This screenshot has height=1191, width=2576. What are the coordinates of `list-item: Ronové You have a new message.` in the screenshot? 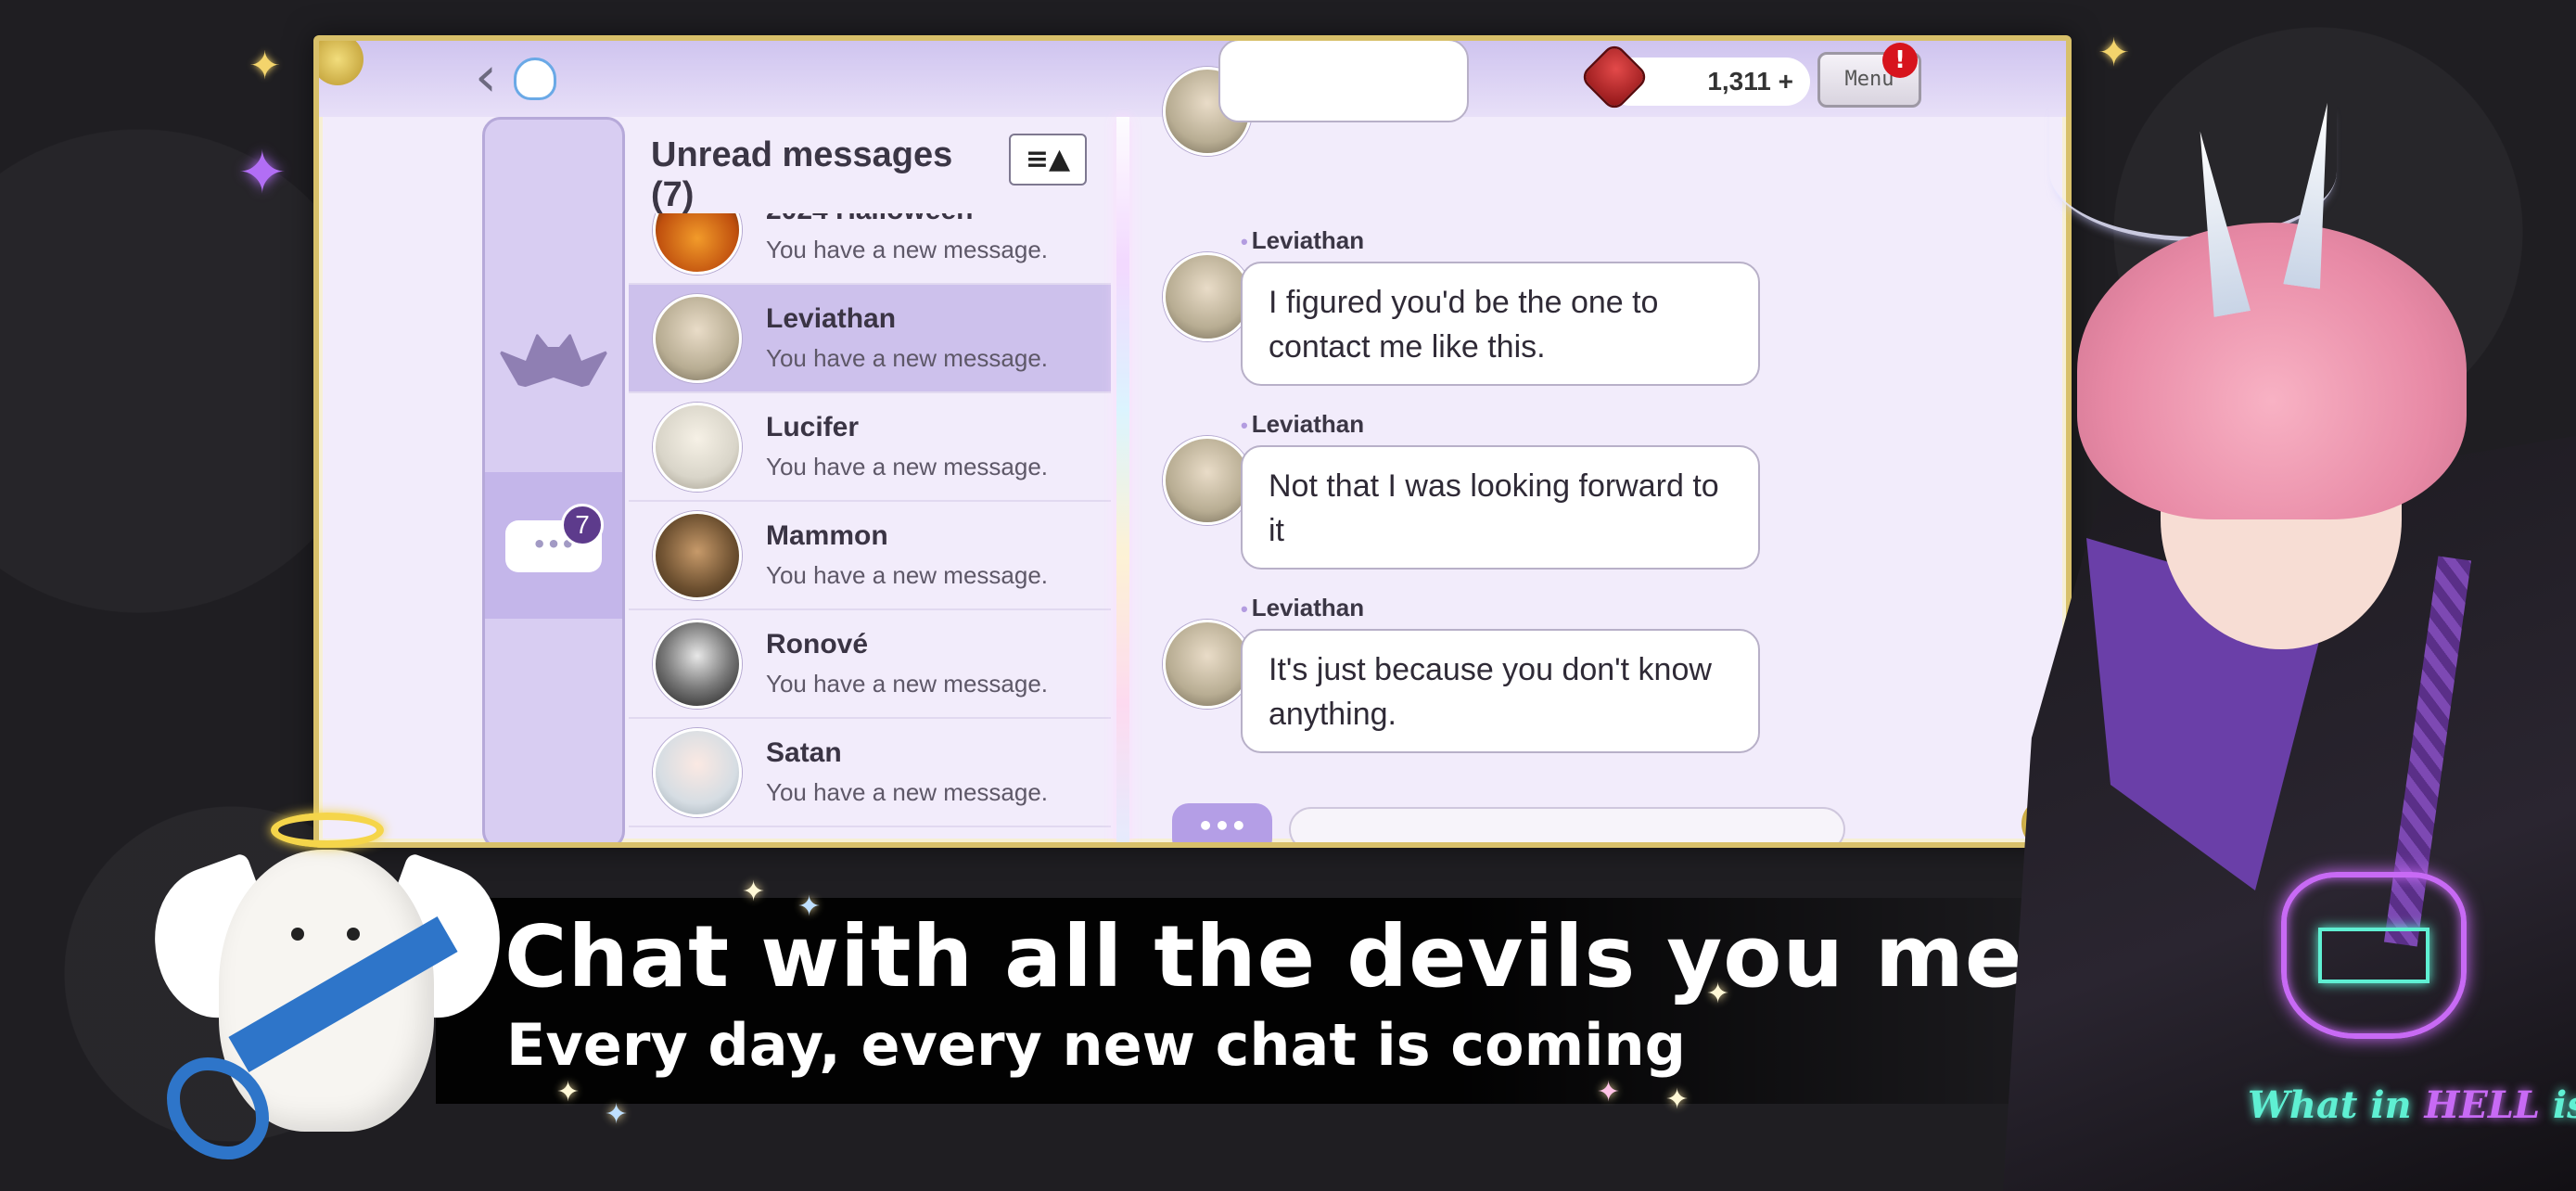 It's located at (870, 664).